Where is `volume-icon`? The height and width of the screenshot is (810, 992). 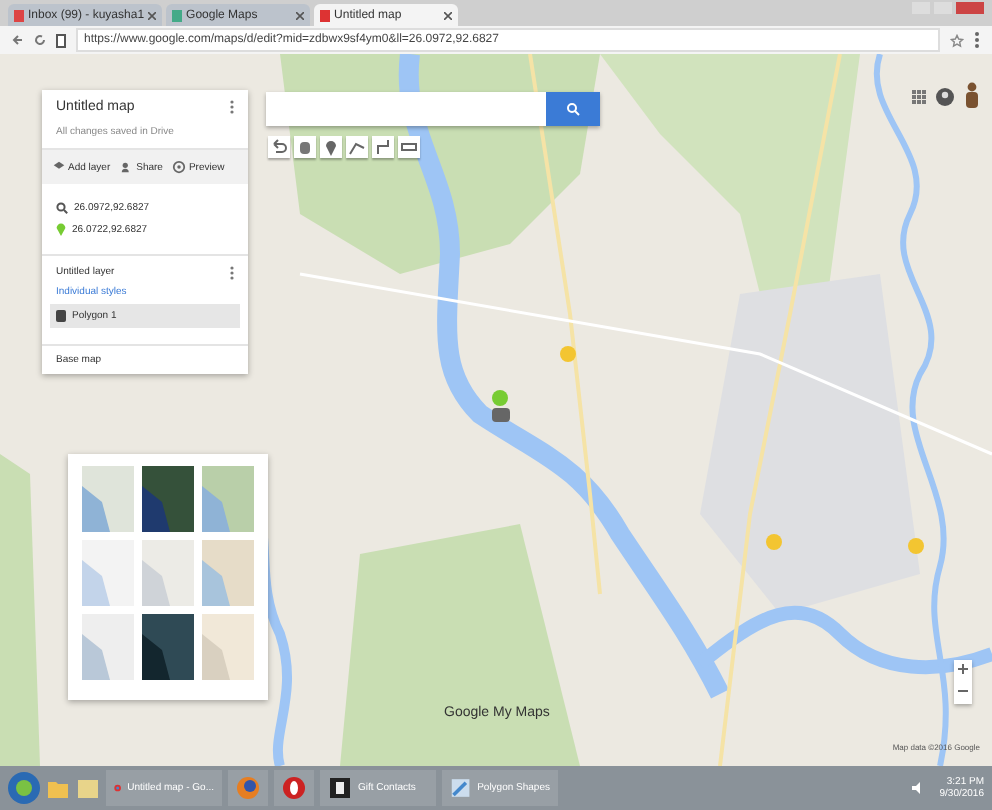 volume-icon is located at coordinates (917, 788).